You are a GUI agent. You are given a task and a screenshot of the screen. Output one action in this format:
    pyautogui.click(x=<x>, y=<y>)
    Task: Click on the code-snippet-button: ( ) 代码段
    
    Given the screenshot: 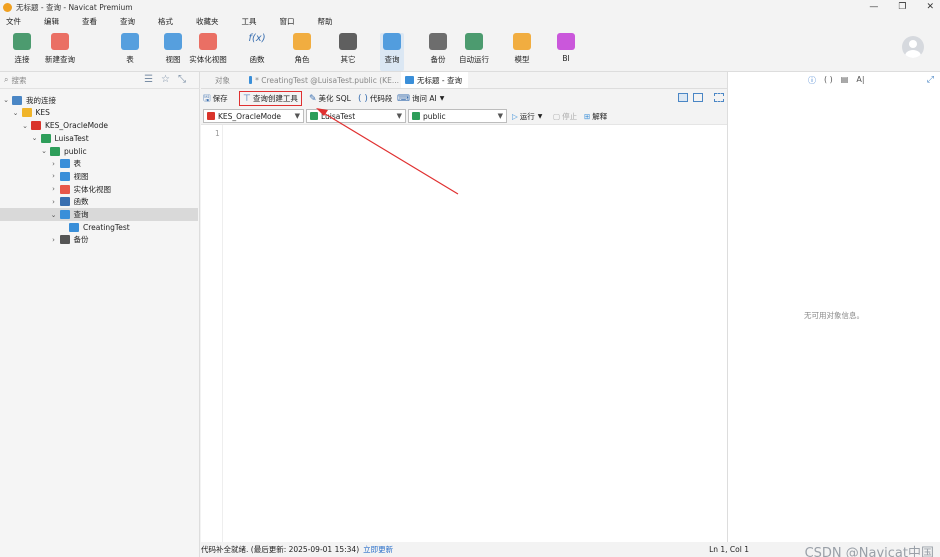 What is the action you would take?
    pyautogui.click(x=375, y=98)
    